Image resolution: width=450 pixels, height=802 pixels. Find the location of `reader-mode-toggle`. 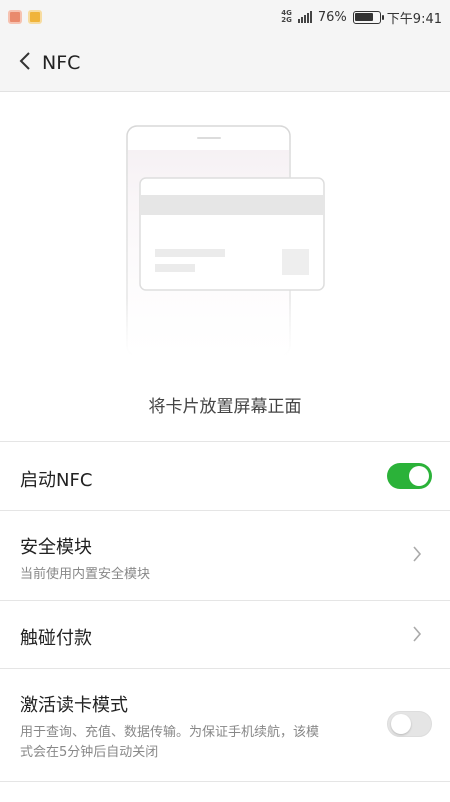

reader-mode-toggle is located at coordinates (409, 724).